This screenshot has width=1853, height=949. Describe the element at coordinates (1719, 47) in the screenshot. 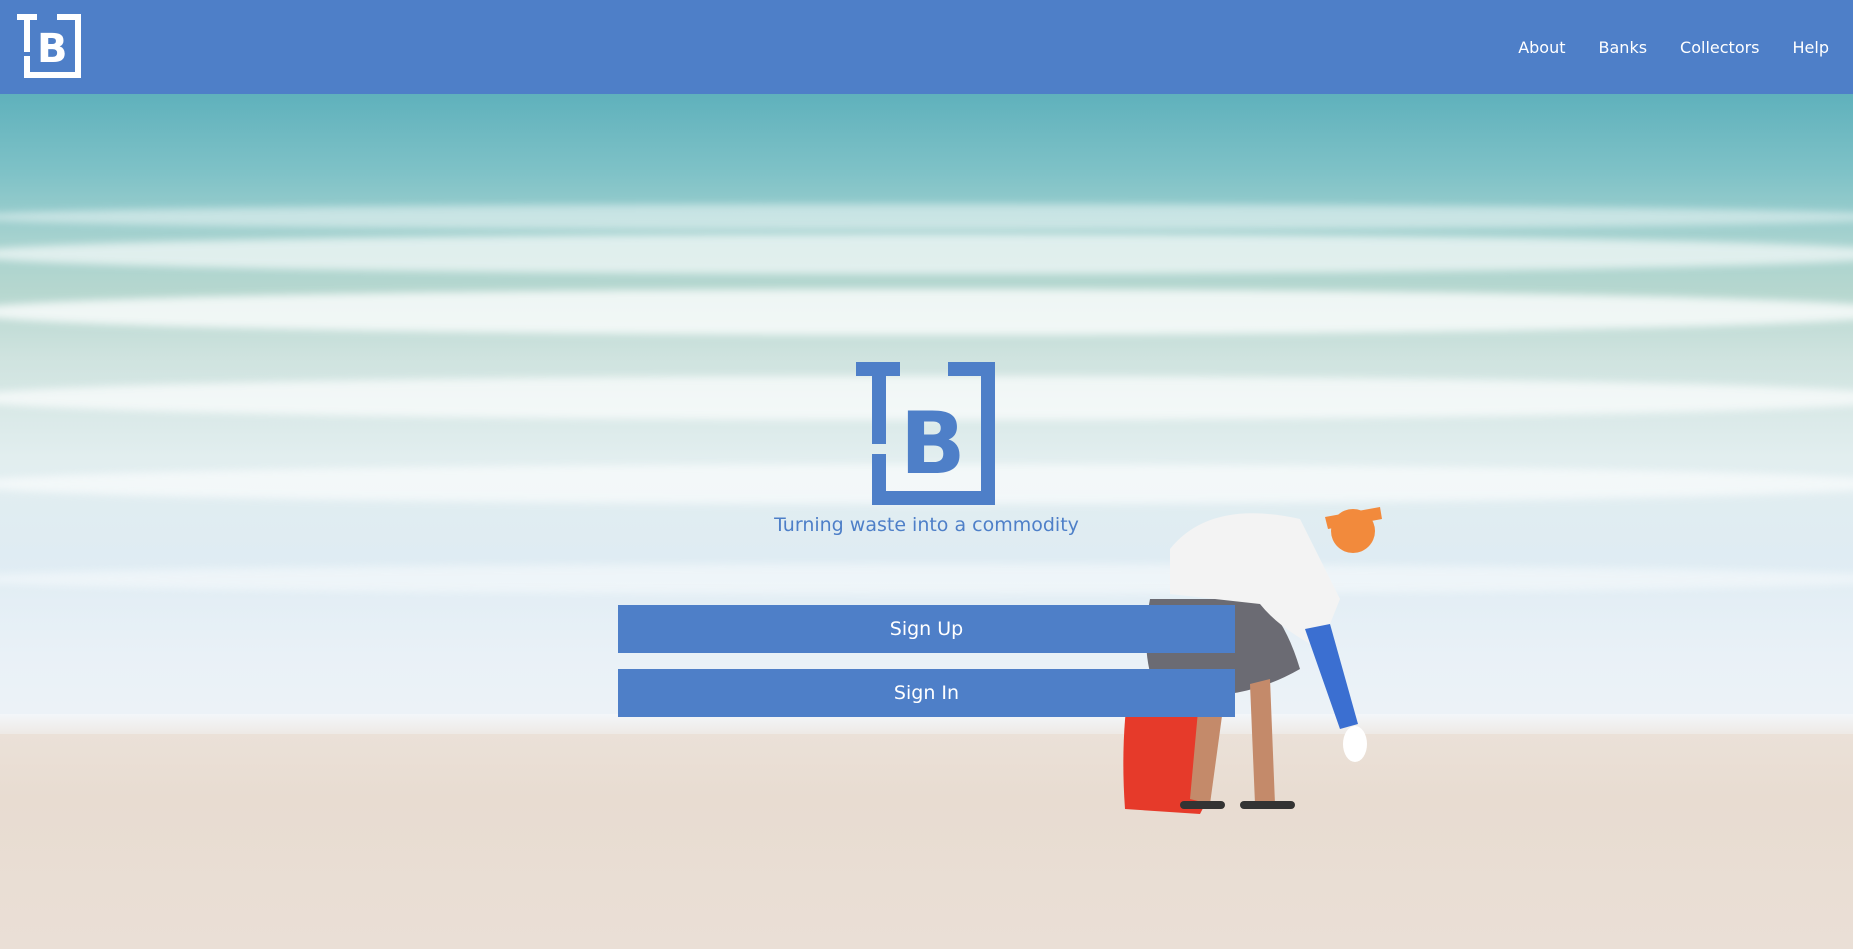

I see `nav-link-collectors: Collectors` at that location.